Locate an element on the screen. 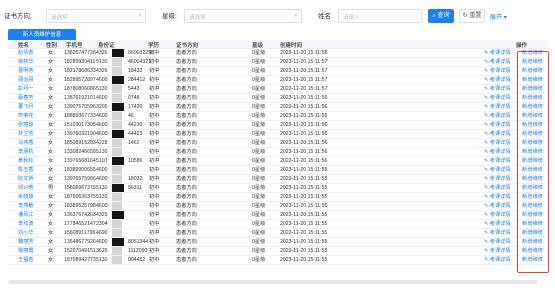 The height and width of the screenshot is (300, 555). cert-direction-label: 证书方向: is located at coordinates (18, 16).